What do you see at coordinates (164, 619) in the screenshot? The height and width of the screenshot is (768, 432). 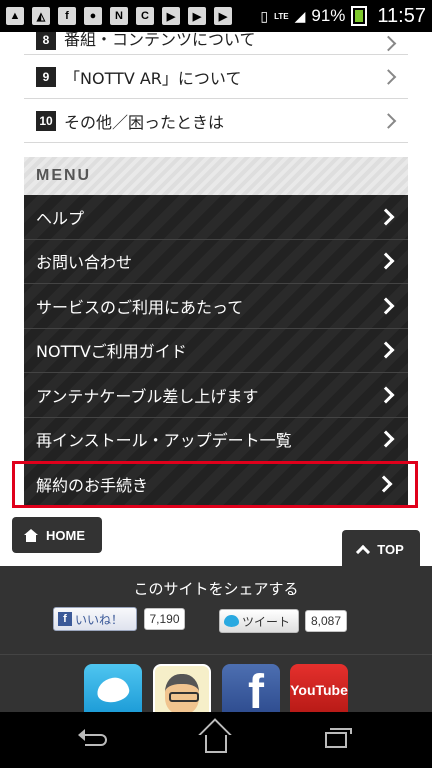 I see `like-count: 7,190` at bounding box center [164, 619].